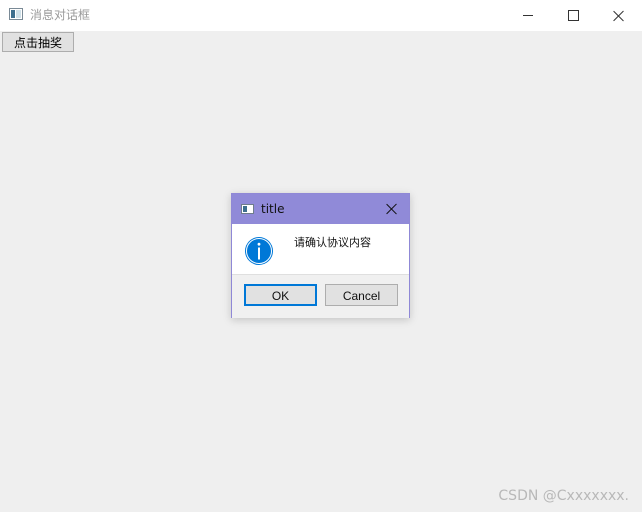 The width and height of the screenshot is (642, 512). I want to click on minimize-button, so click(528, 15).